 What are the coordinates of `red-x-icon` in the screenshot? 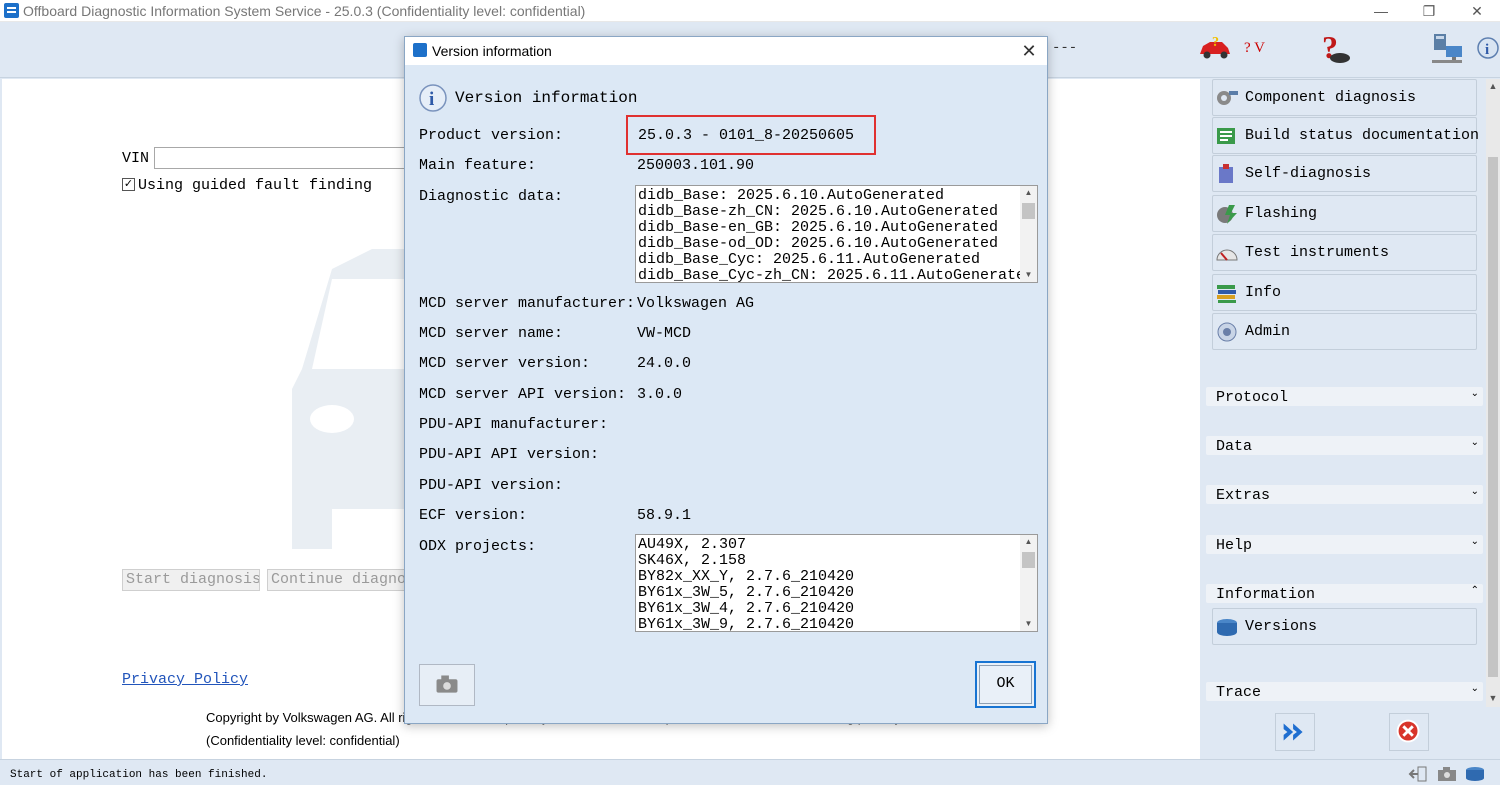 It's located at (1408, 731).